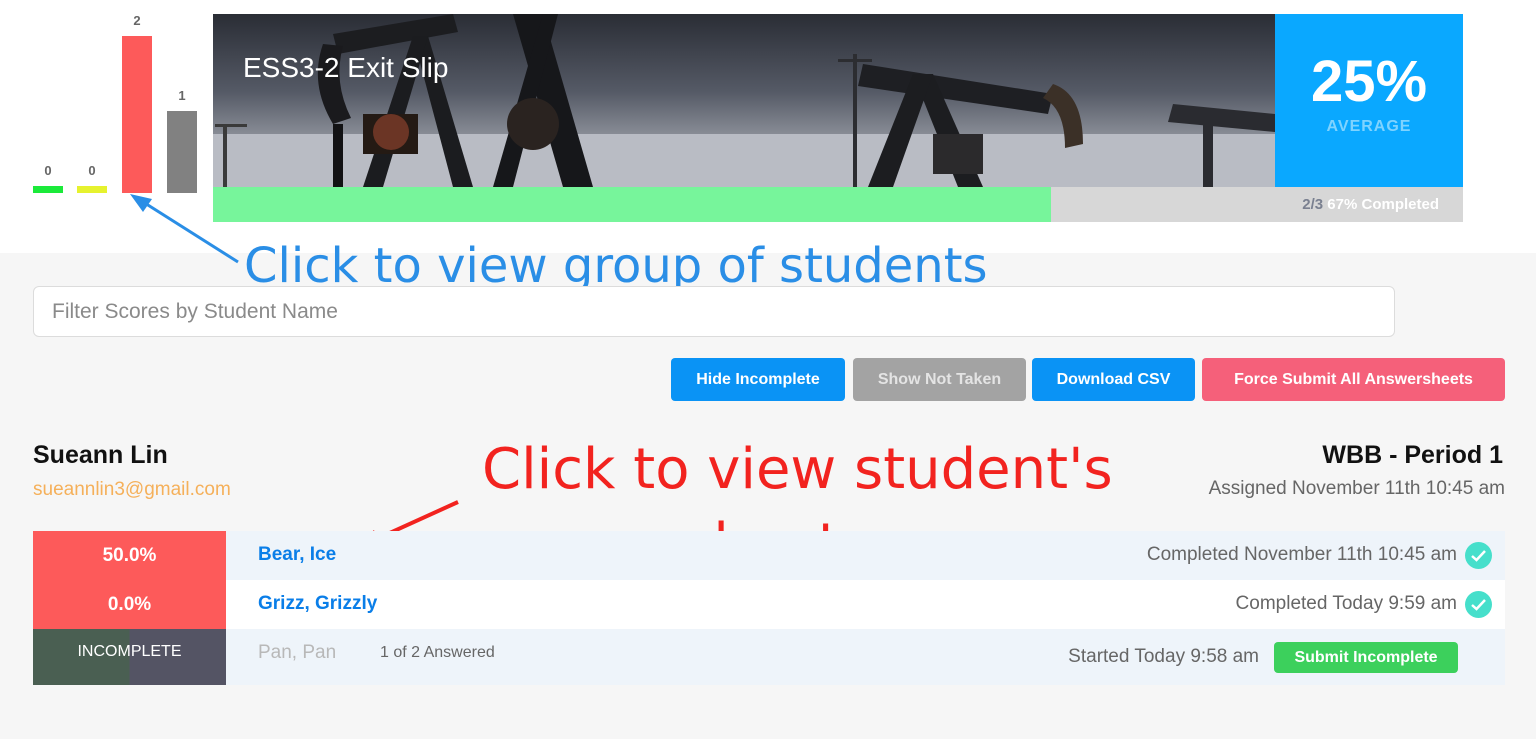  Describe the element at coordinates (1383, 204) in the screenshot. I see `completion-percent: 67% Completed` at that location.